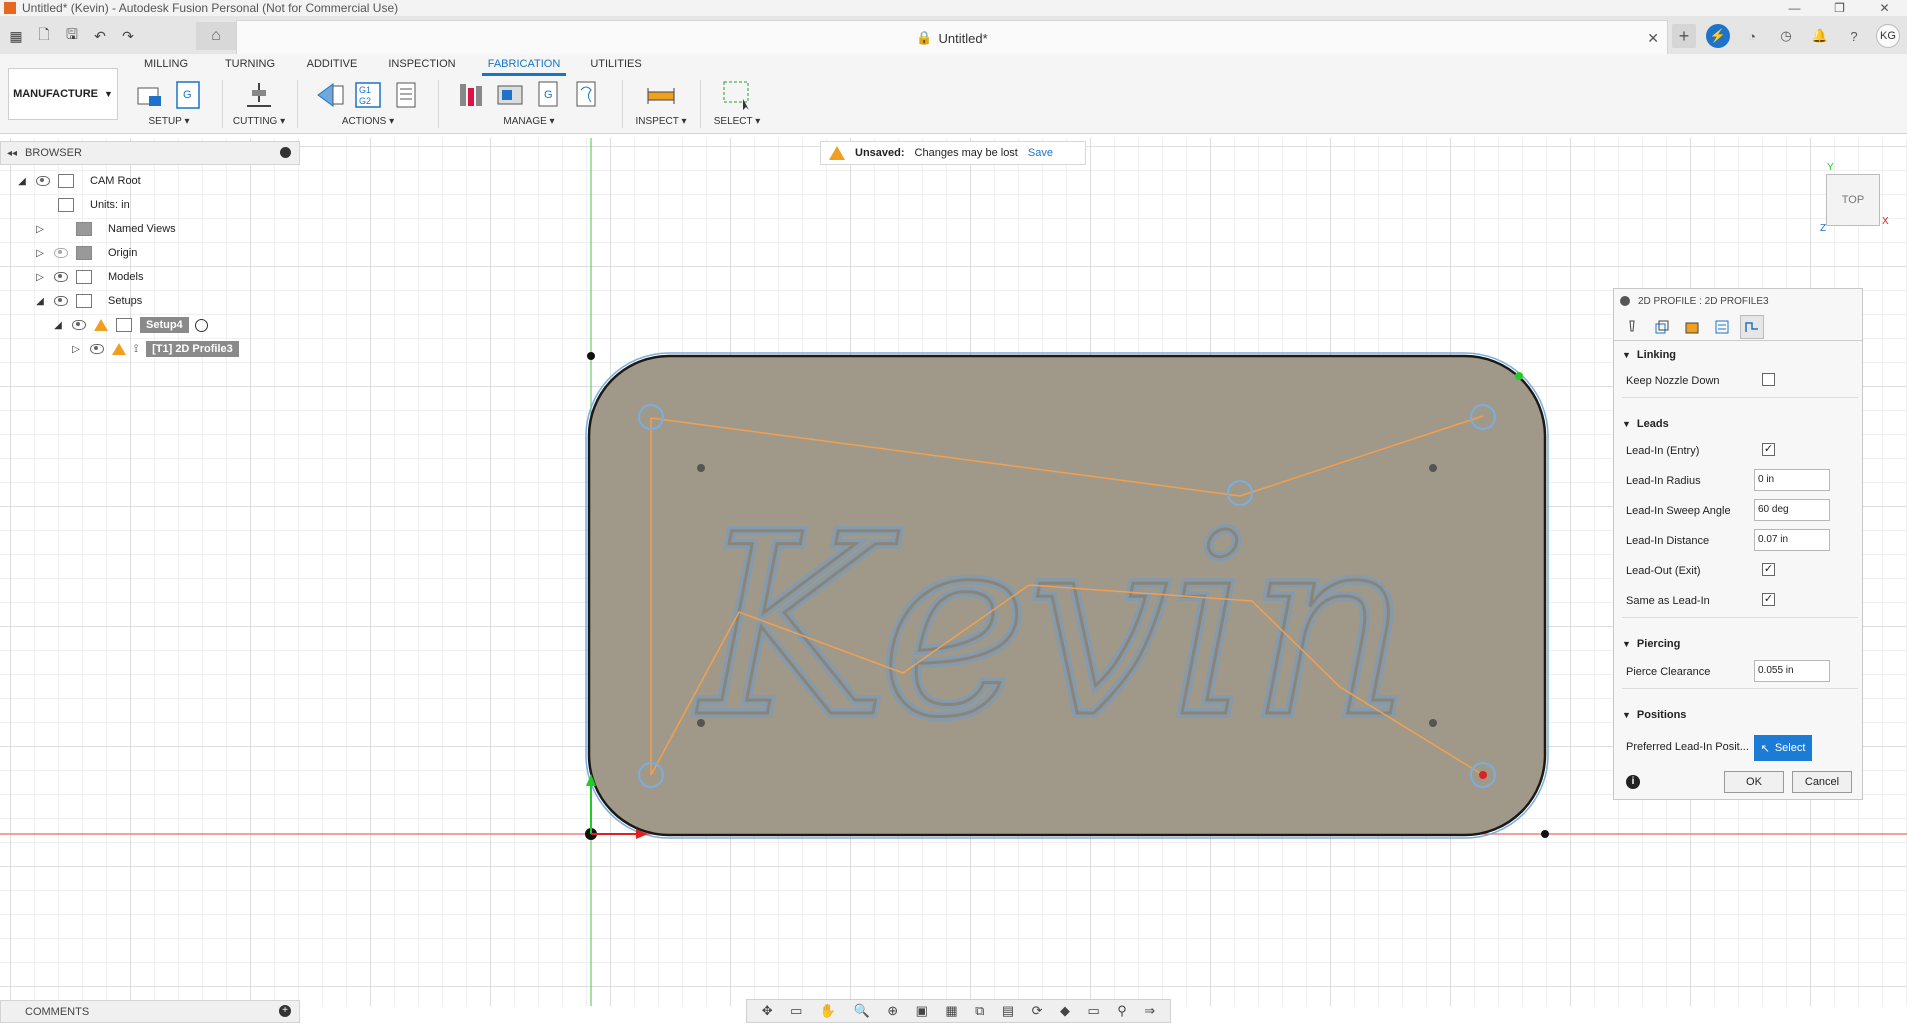 The width and height of the screenshot is (1907, 1023). I want to click on tab-inspection: INSPECTION, so click(422, 65).